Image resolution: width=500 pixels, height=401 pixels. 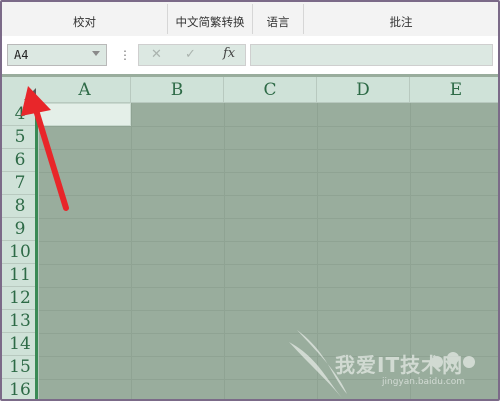 What do you see at coordinates (85, 90) in the screenshot?
I see `column-header-a: A` at bounding box center [85, 90].